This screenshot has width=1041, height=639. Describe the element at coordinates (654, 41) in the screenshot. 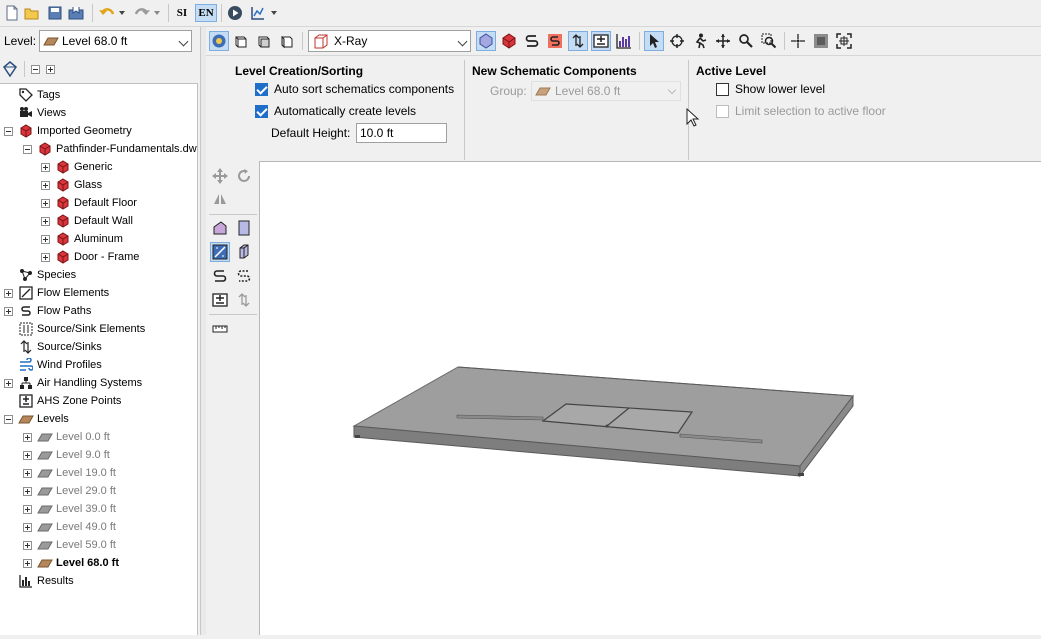

I see `select-tool-icon` at that location.